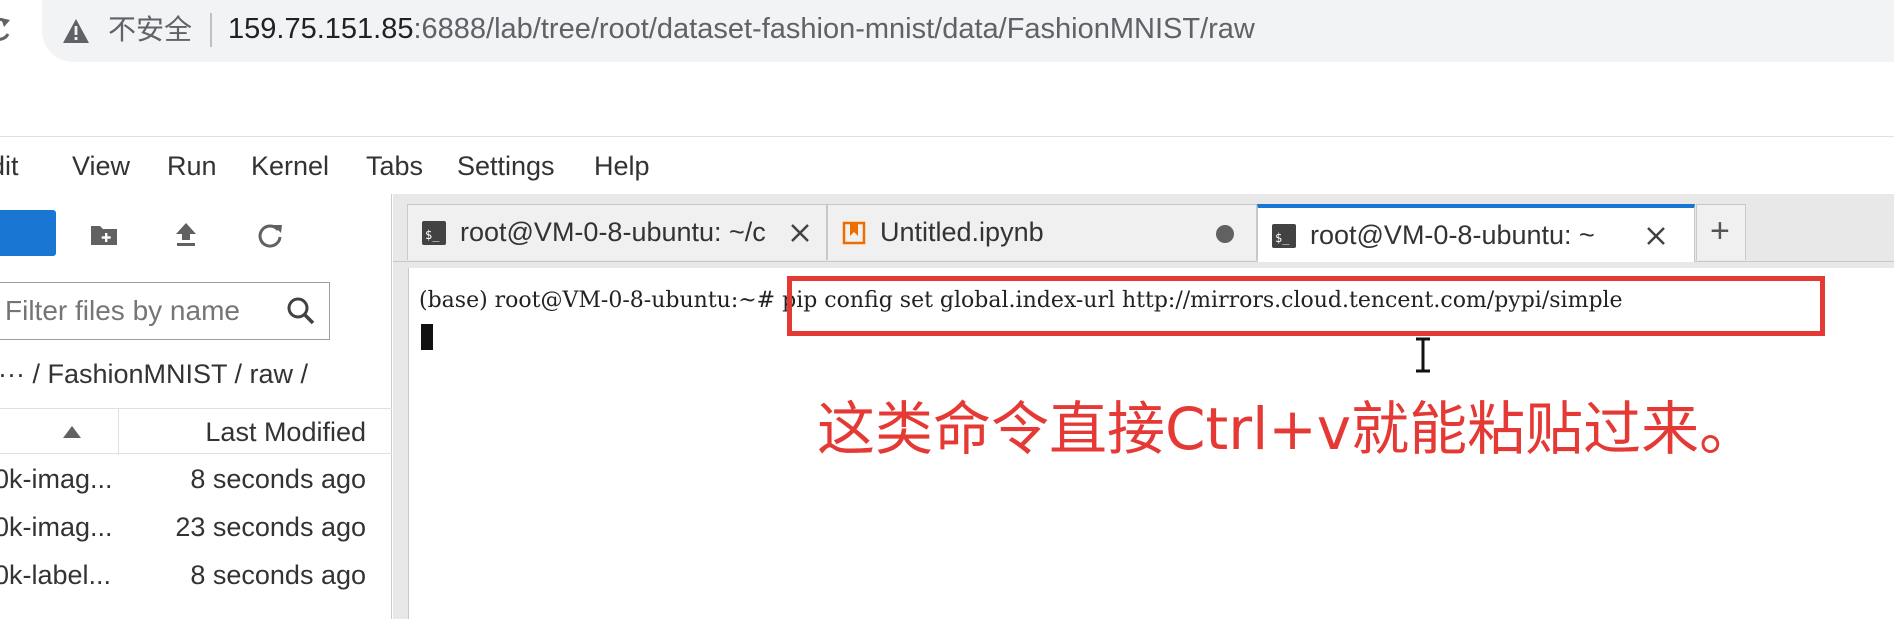 This screenshot has height=619, width=1894. Describe the element at coordinates (28, 233) in the screenshot. I see `new-launcher-button` at that location.